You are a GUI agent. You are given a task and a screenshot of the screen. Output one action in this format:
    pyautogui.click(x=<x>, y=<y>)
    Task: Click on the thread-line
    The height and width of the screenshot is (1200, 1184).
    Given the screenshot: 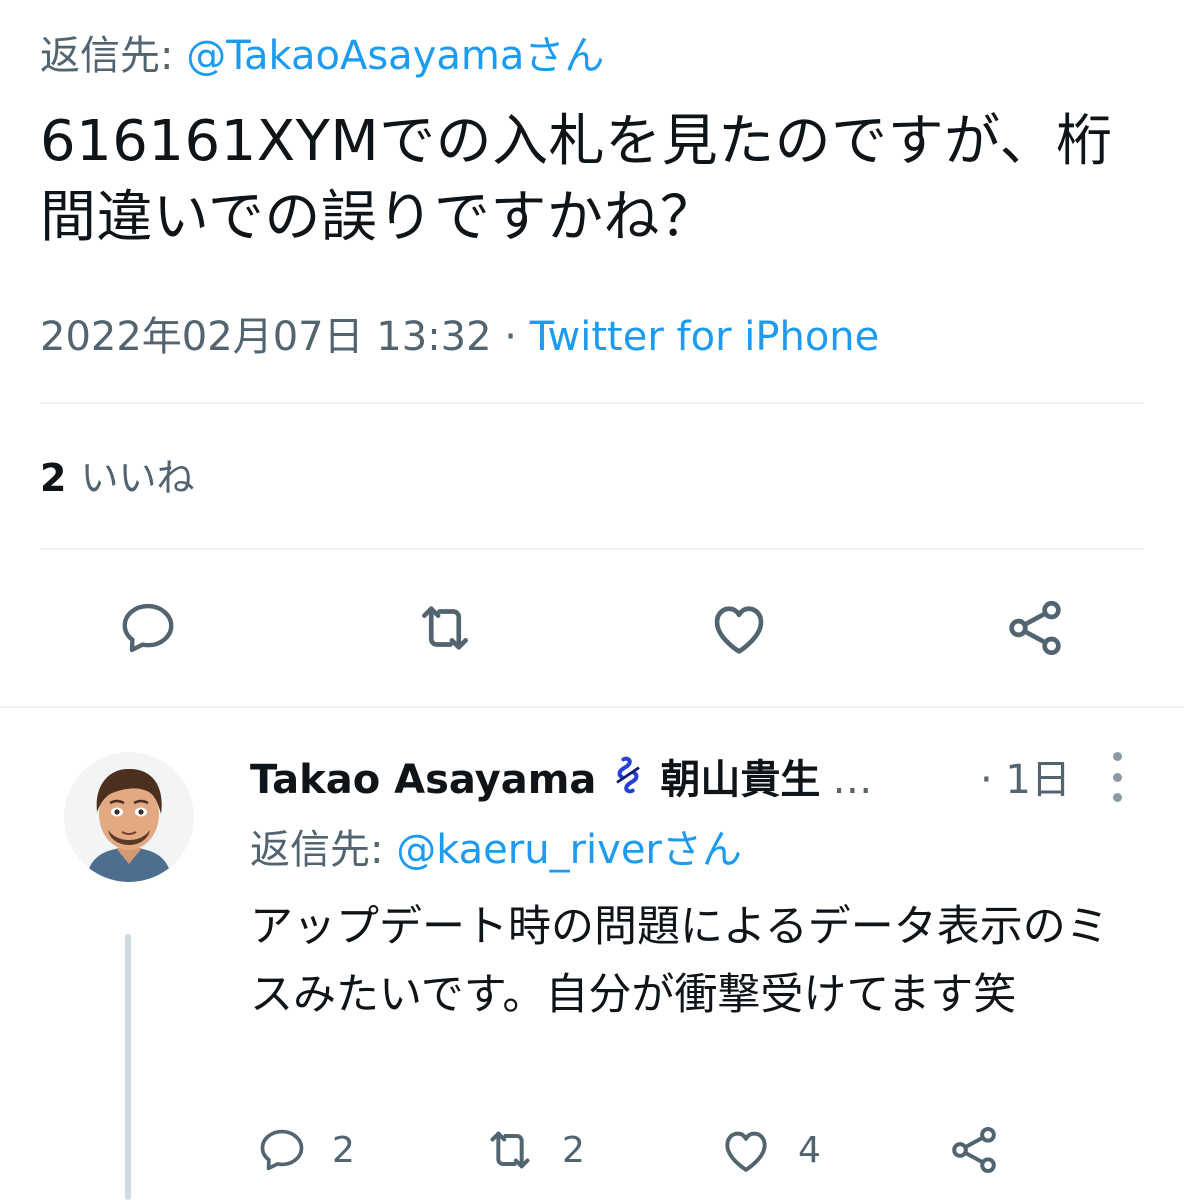 What is the action you would take?
    pyautogui.click(x=128, y=1067)
    